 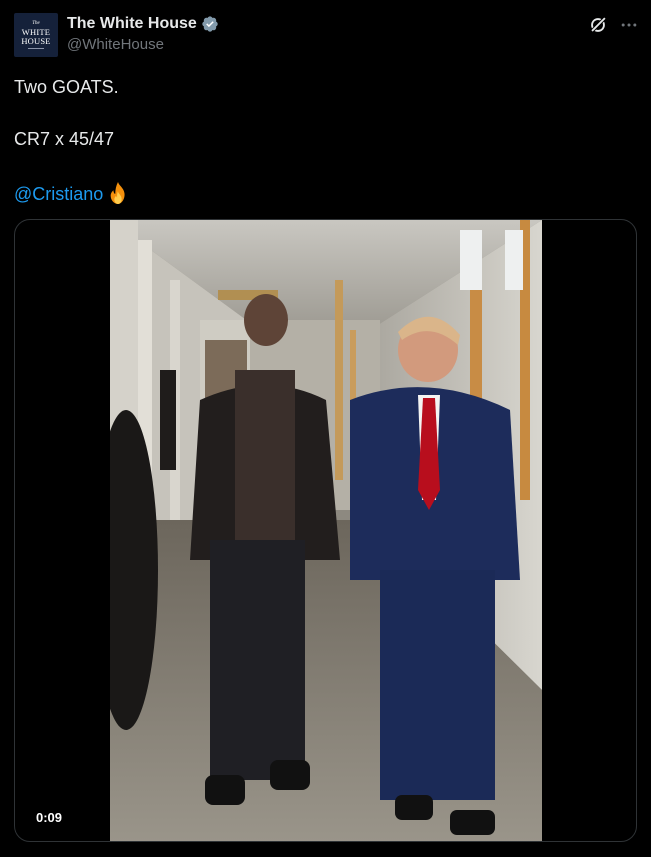 I want to click on more-options-icon, so click(x=629, y=25).